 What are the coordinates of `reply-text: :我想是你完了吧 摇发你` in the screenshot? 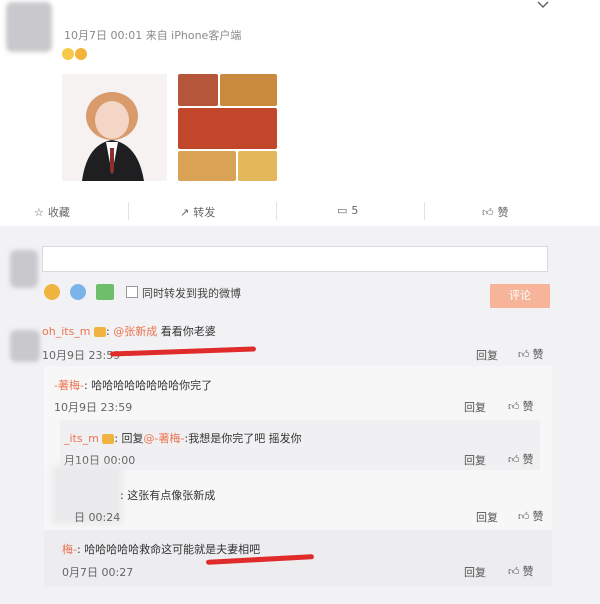 It's located at (243, 438).